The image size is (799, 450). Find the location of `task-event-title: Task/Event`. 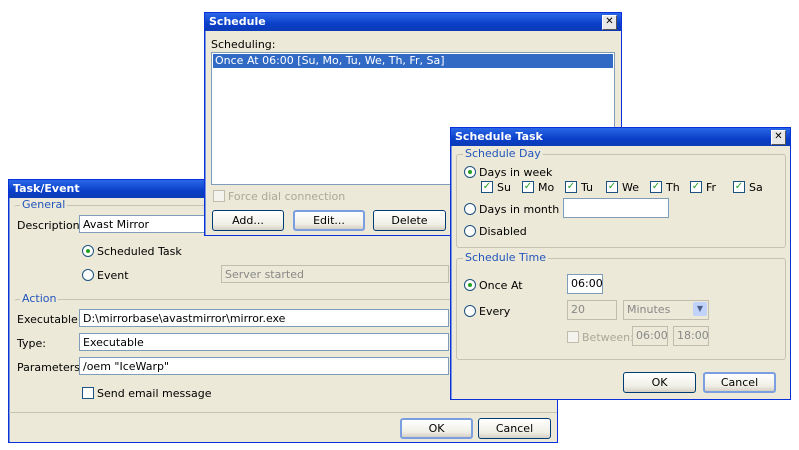

task-event-title: Task/Event is located at coordinates (46, 188).